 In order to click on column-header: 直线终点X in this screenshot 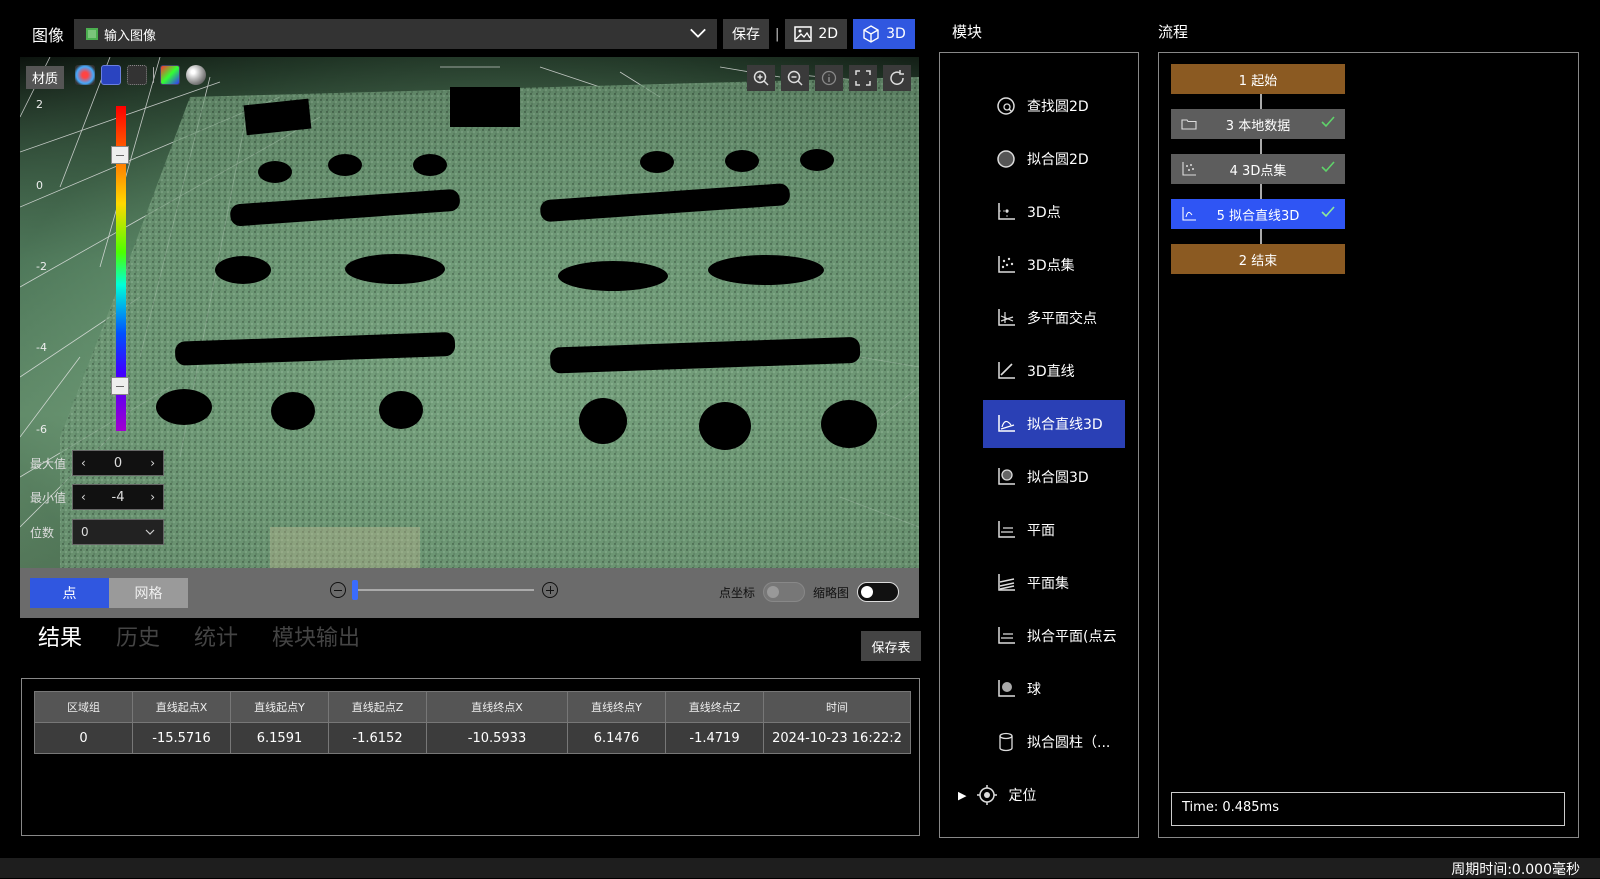, I will do `click(497, 707)`.